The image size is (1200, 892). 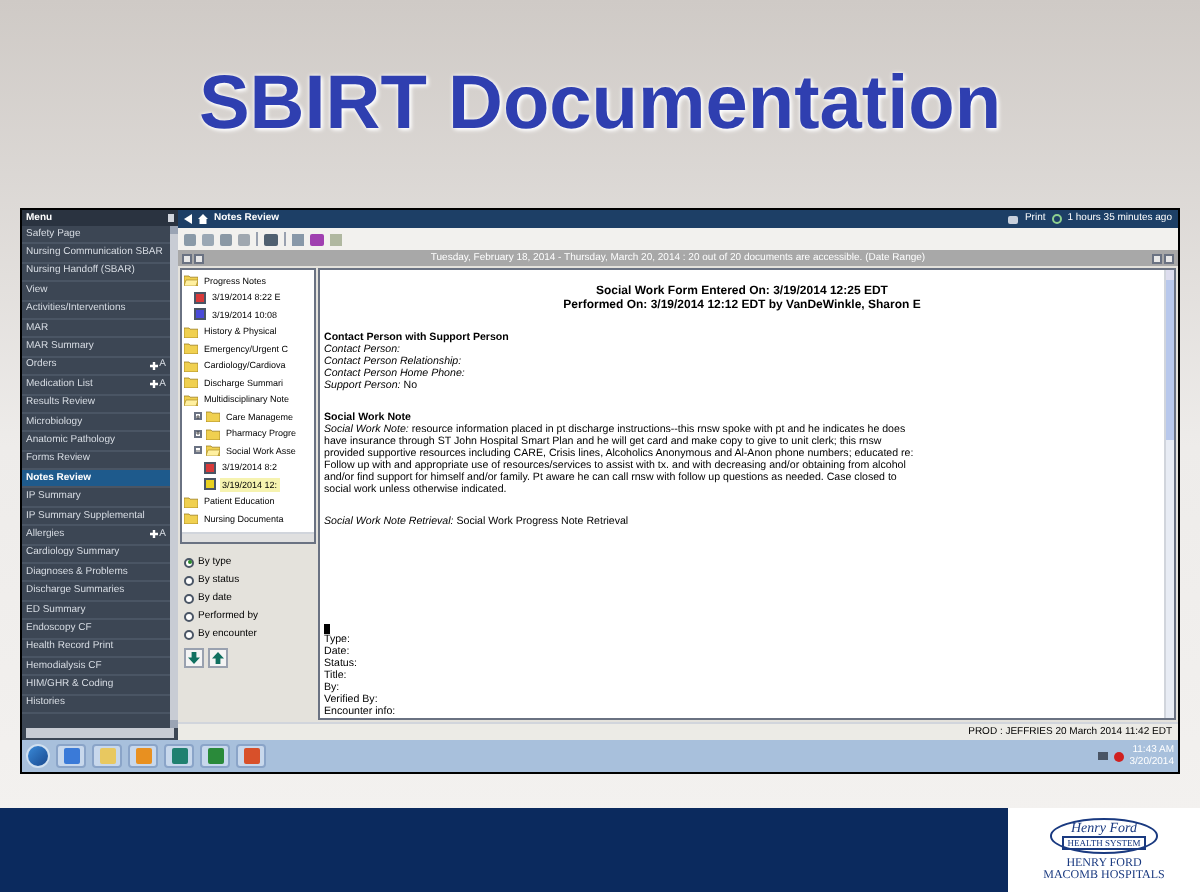 I want to click on back-icon, so click(x=188, y=219).